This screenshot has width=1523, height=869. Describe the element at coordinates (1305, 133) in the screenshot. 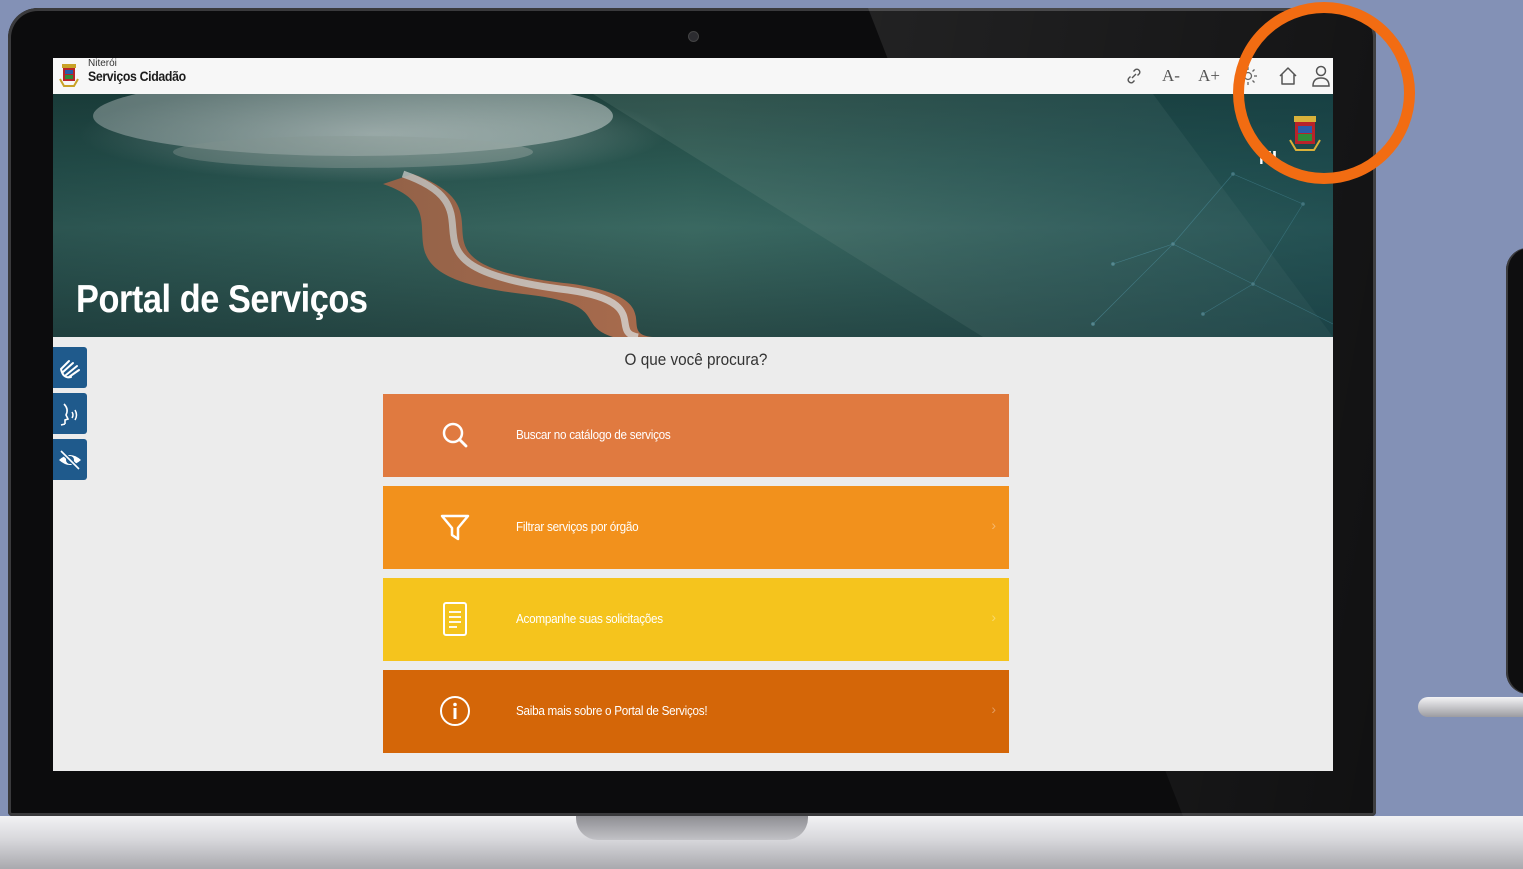

I see `niteroi-logo-icon` at that location.